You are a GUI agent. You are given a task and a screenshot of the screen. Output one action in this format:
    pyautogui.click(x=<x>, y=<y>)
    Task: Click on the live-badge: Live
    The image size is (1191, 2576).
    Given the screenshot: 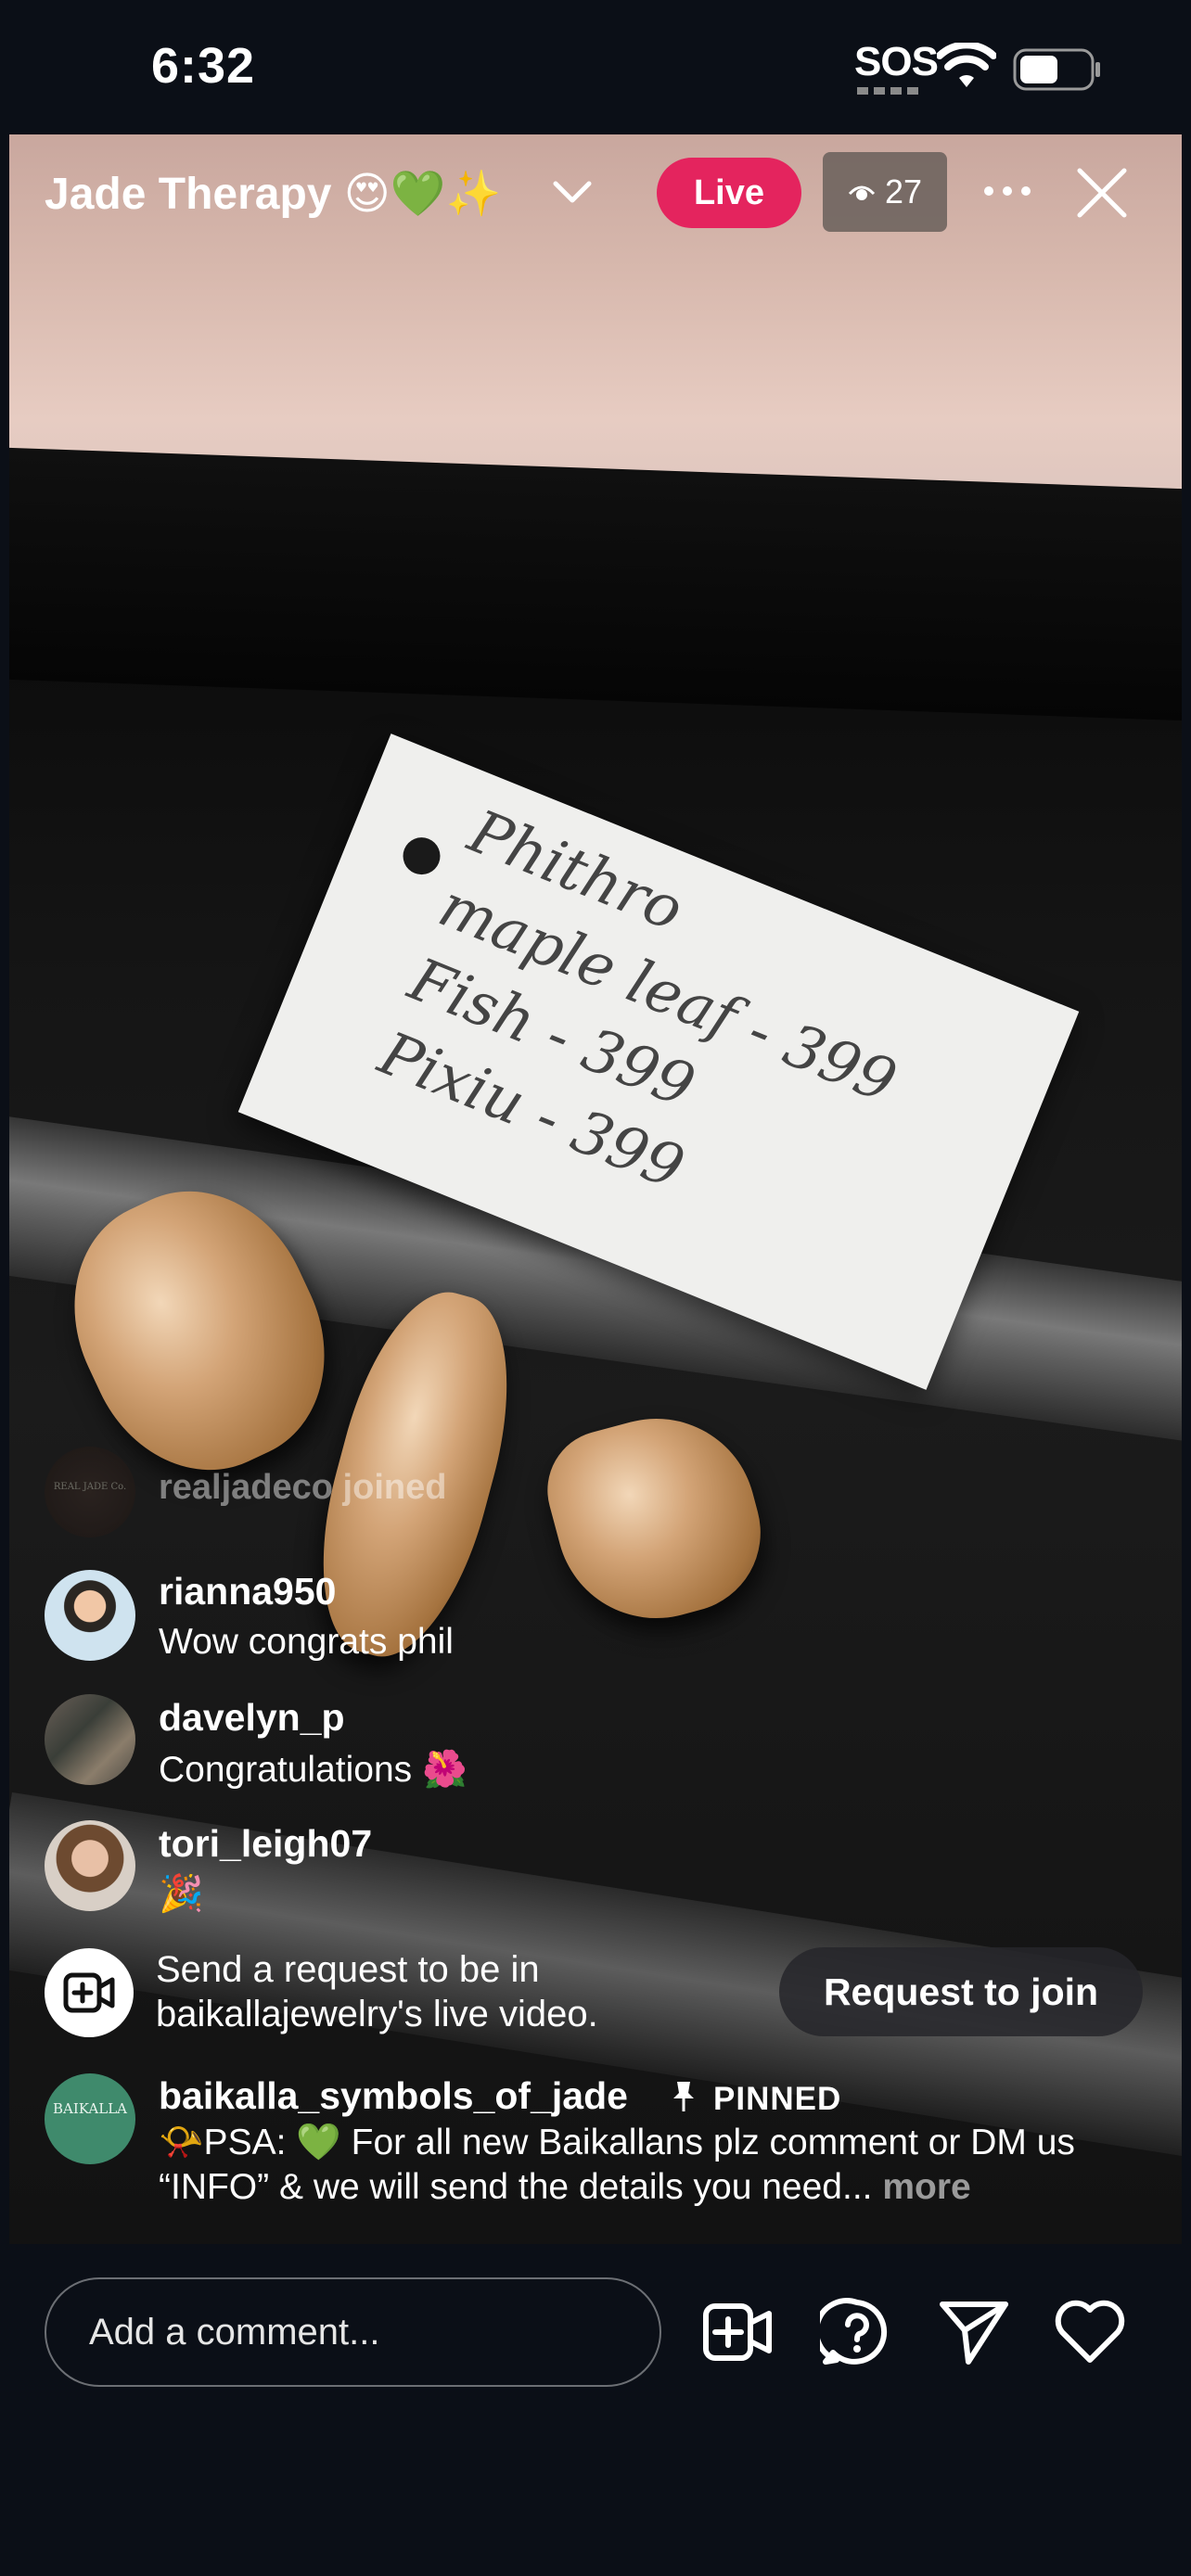 What is the action you would take?
    pyautogui.click(x=729, y=193)
    